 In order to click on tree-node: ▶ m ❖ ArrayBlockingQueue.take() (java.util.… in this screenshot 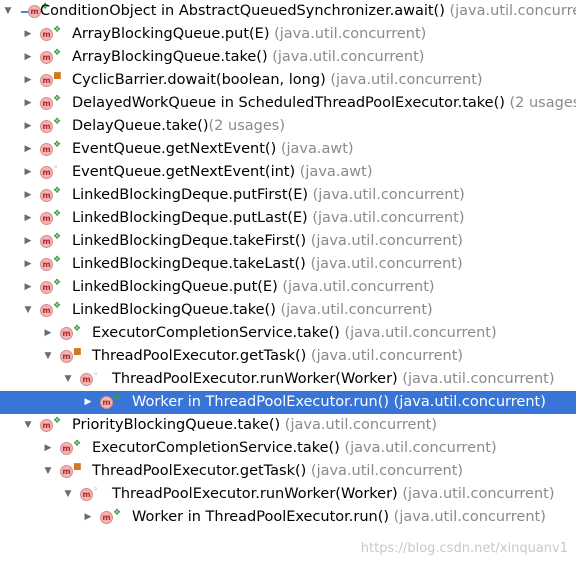, I will do `click(288, 57)`.